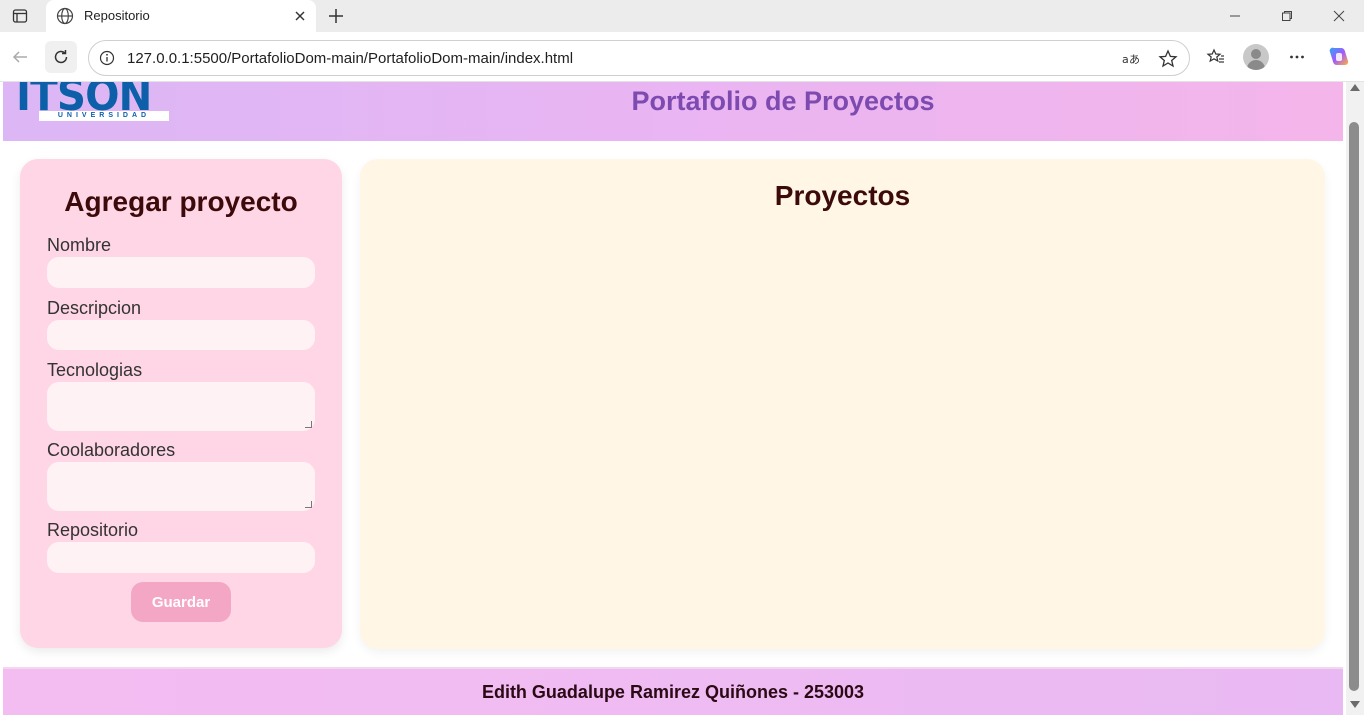  Describe the element at coordinates (300, 16) in the screenshot. I see `close-icon` at that location.